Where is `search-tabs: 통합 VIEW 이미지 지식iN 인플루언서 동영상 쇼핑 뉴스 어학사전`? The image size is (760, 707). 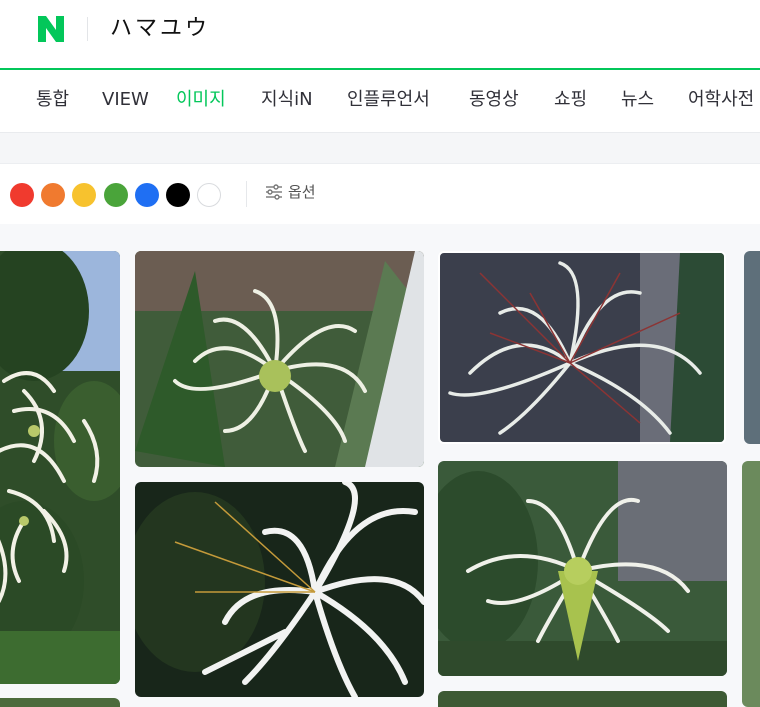
search-tabs: 통합 VIEW 이미지 지식iN 인플루언서 동영상 쇼핑 뉴스 어학사전 is located at coordinates (380, 101).